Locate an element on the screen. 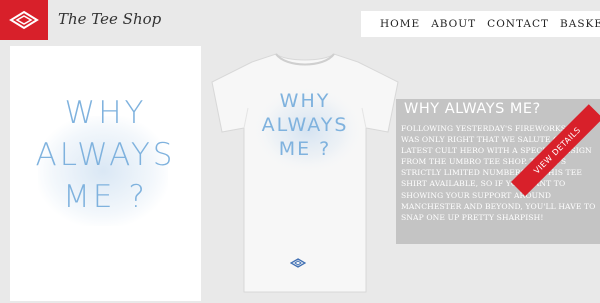  nav-home: HOME is located at coordinates (400, 24).